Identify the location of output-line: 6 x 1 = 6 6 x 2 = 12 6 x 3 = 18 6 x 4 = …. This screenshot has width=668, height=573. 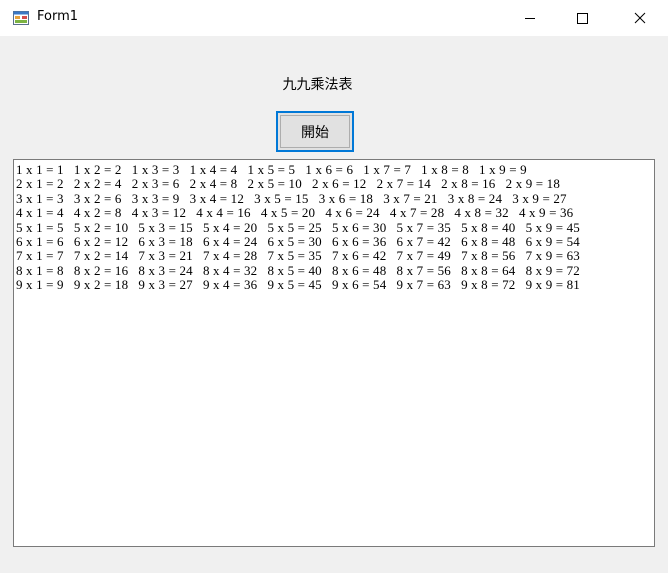
(298, 241).